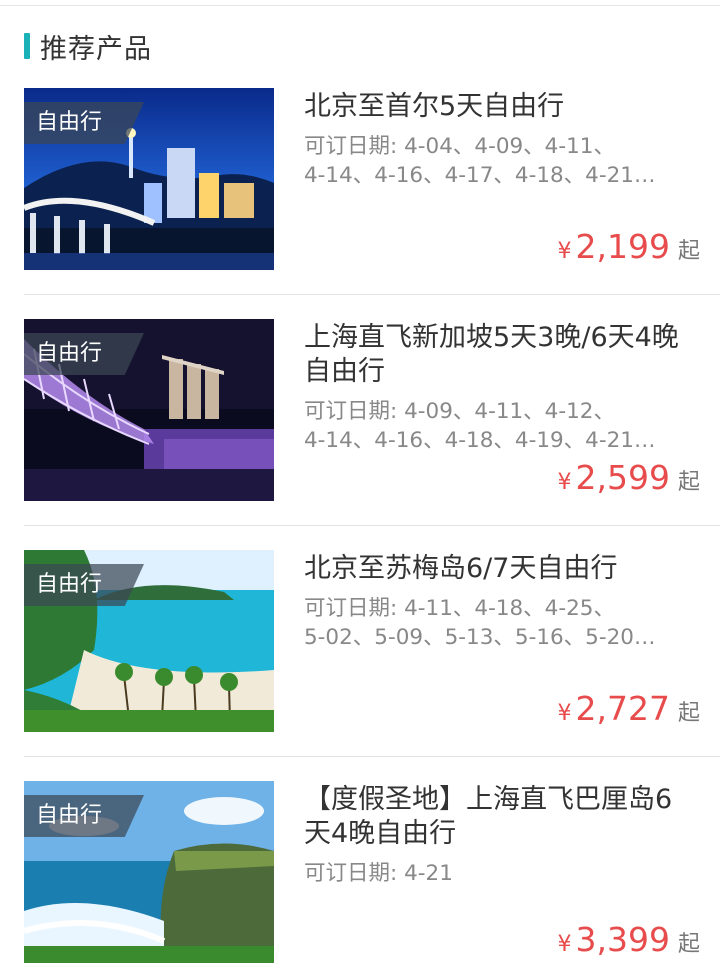 The image size is (720, 977). I want to click on product-title: 上海直飞新加坡5天3晚/6天4晚 自由行, so click(504, 355).